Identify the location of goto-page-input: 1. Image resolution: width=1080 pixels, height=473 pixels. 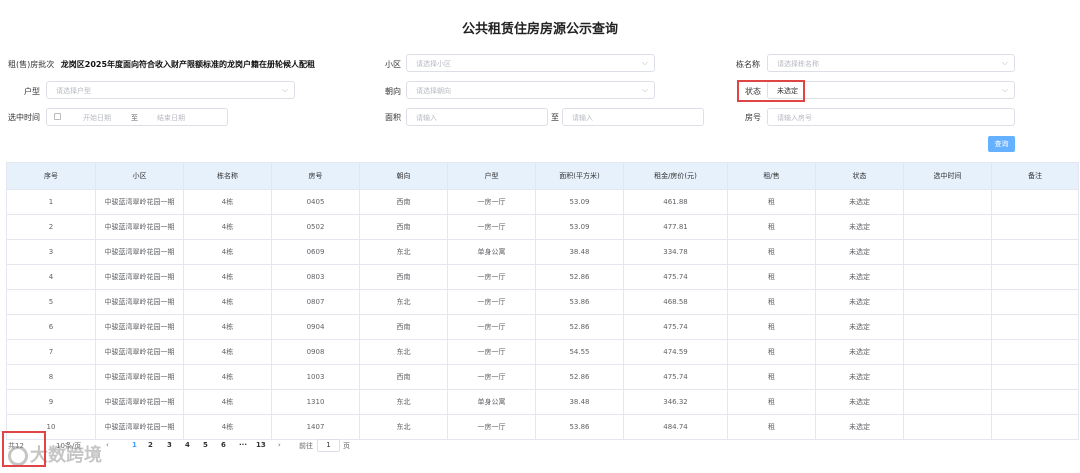
(328, 445).